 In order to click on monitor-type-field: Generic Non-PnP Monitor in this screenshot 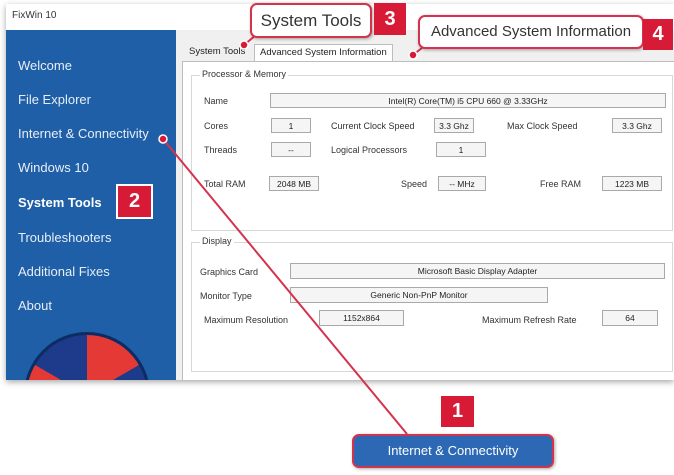, I will do `click(419, 295)`.